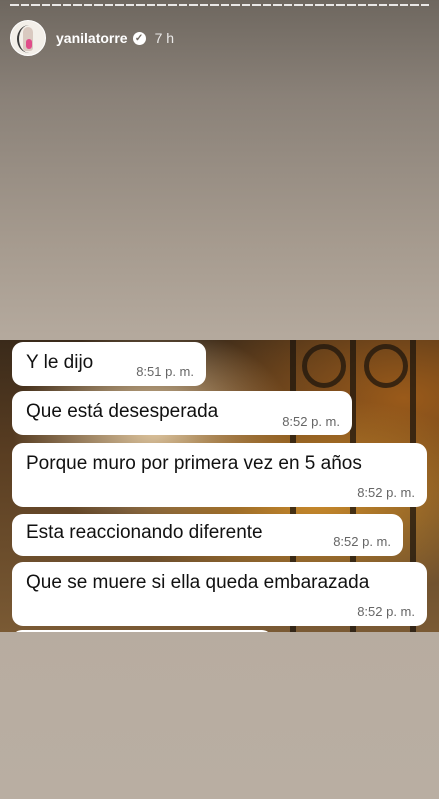  What do you see at coordinates (164, 38) in the screenshot?
I see `post-time: 7 h` at bounding box center [164, 38].